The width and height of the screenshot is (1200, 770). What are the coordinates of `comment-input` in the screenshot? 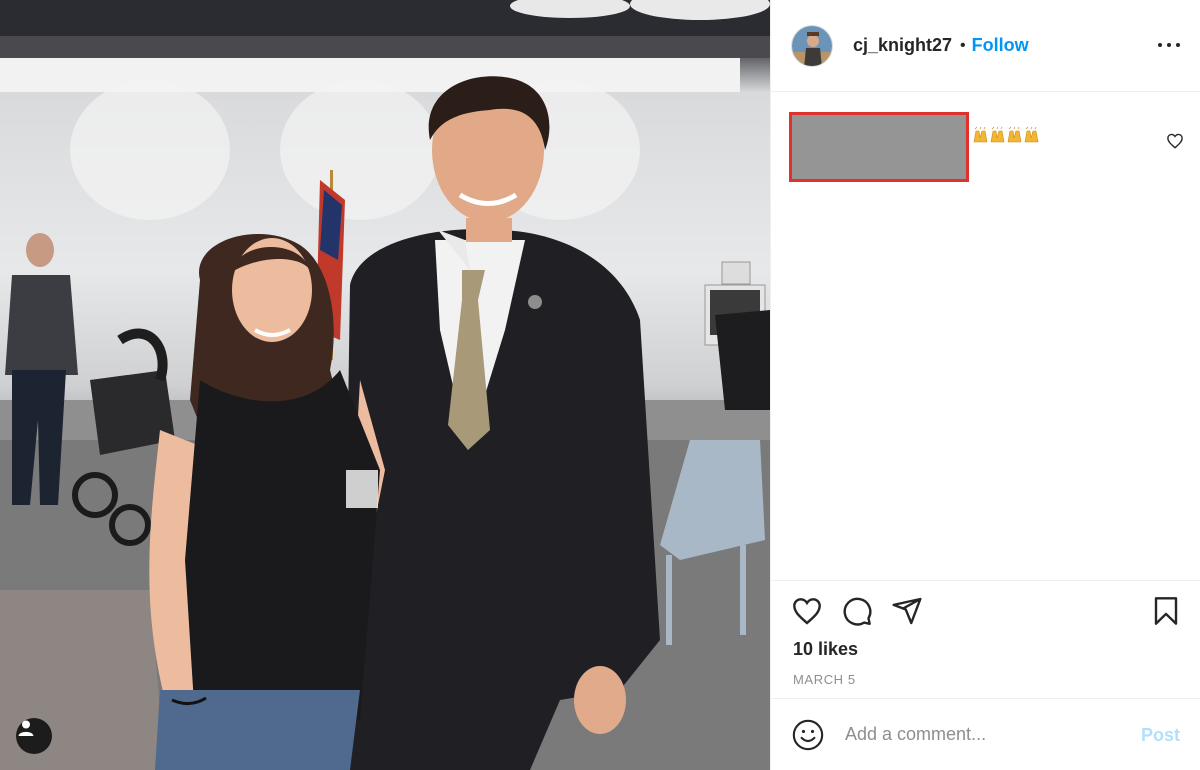 It's located at (985, 734).